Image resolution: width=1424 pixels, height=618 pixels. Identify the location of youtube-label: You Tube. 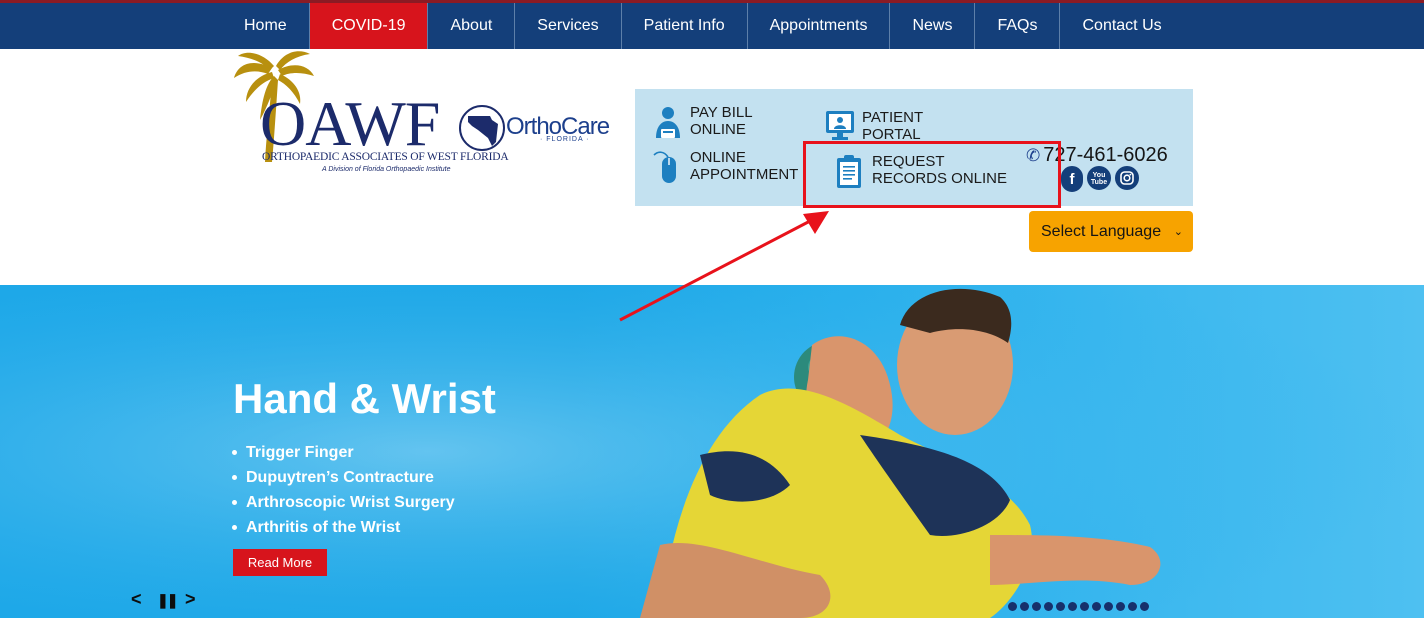
(1099, 179).